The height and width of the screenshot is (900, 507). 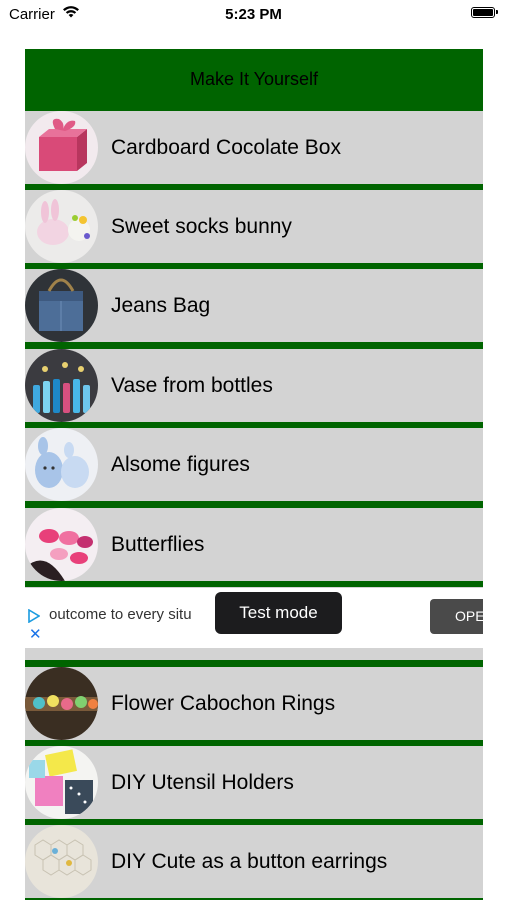 What do you see at coordinates (254, 305) in the screenshot?
I see `list-item-jeans-bag: Jeans Bag` at bounding box center [254, 305].